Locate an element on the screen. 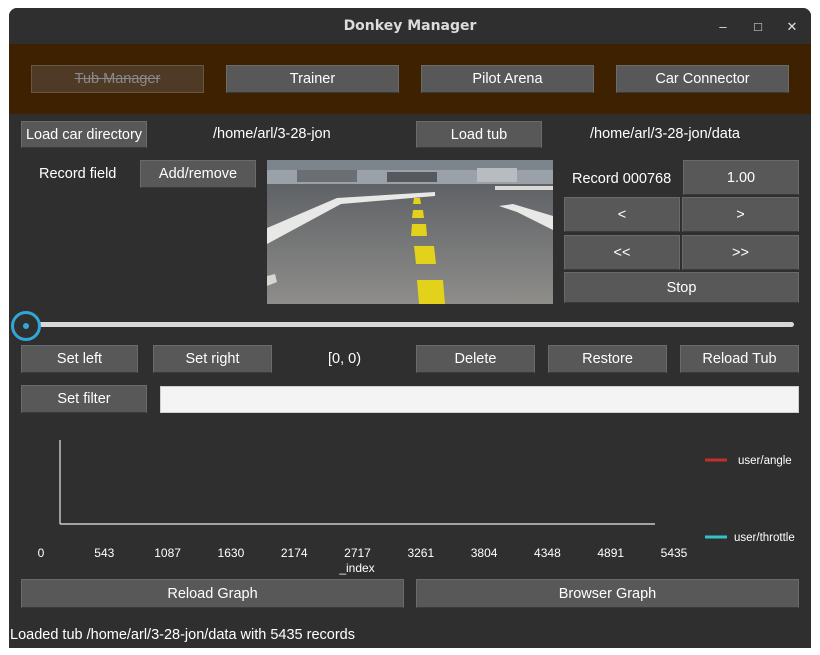 The width and height of the screenshot is (820, 655). x-tick-label: 2717 is located at coordinates (357, 553).